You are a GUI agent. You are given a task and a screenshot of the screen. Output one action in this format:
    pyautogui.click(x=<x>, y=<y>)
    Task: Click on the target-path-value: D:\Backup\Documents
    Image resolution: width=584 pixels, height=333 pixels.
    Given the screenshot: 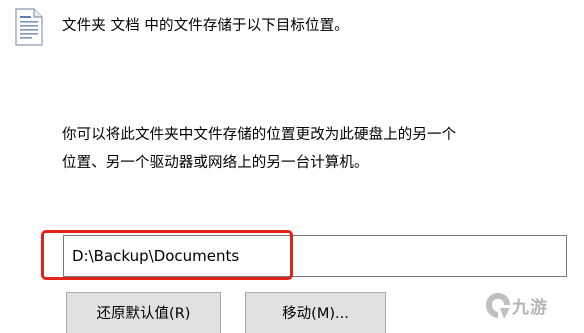 What is the action you would take?
    pyautogui.click(x=155, y=256)
    